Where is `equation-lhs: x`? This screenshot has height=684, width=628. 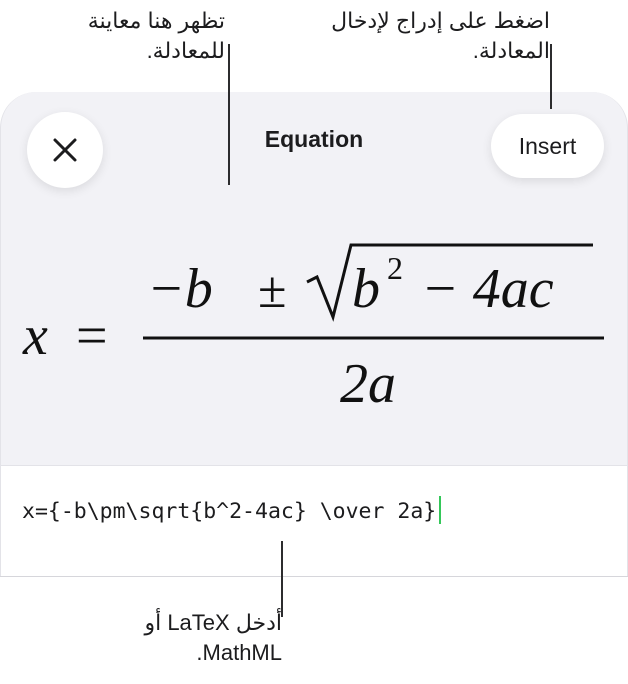
equation-lhs: x is located at coordinates (35, 336).